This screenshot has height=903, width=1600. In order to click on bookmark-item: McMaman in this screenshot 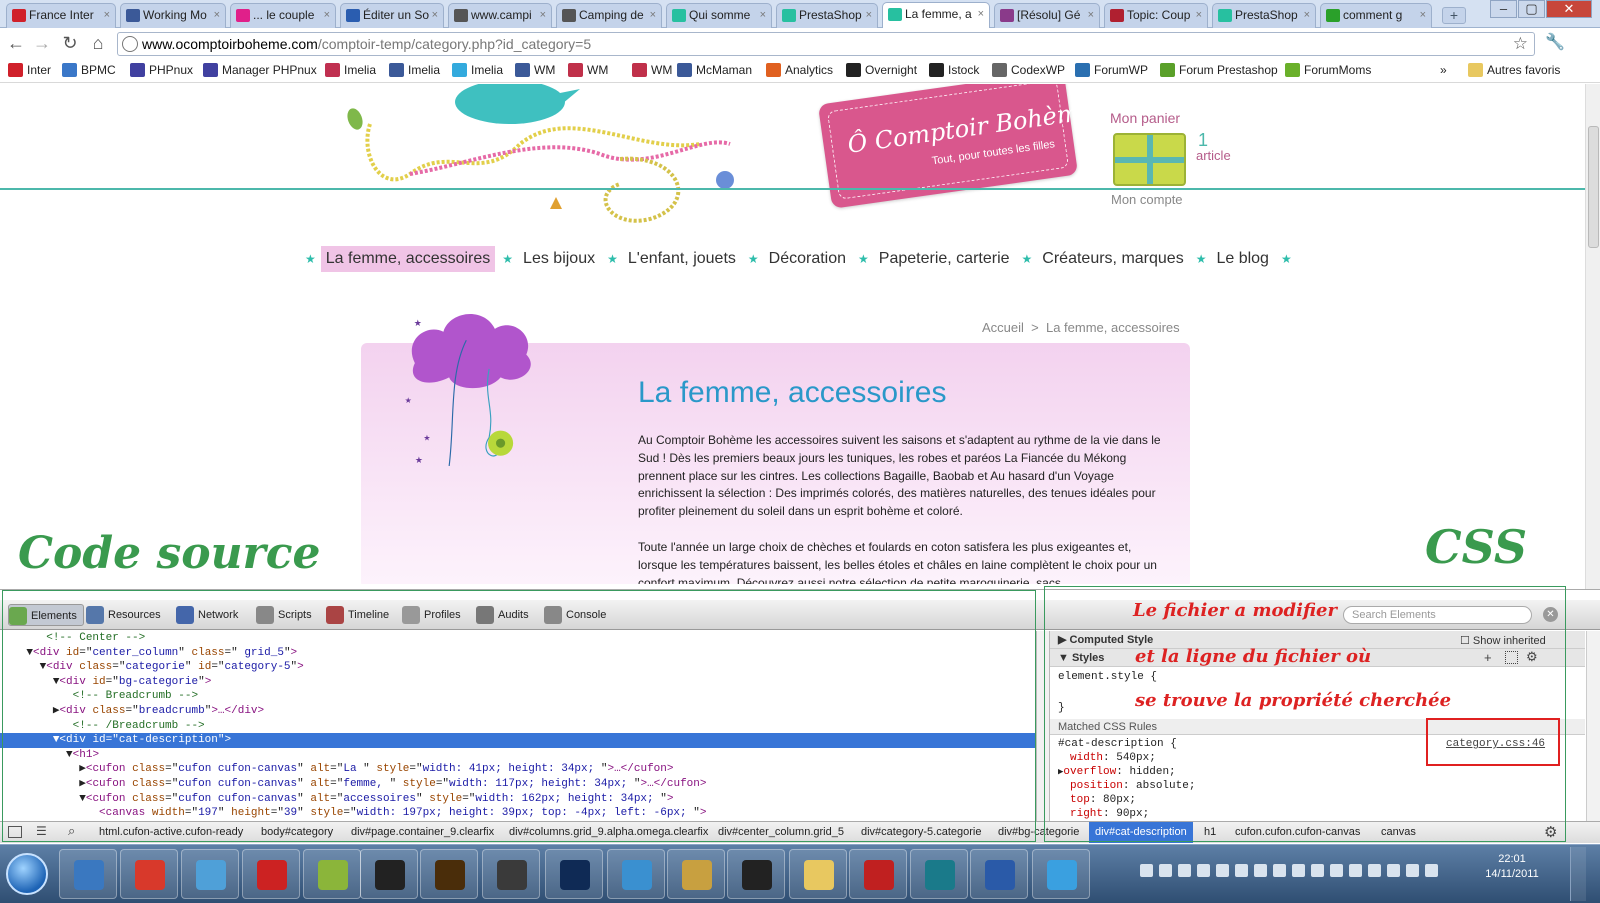, I will do `click(714, 70)`.